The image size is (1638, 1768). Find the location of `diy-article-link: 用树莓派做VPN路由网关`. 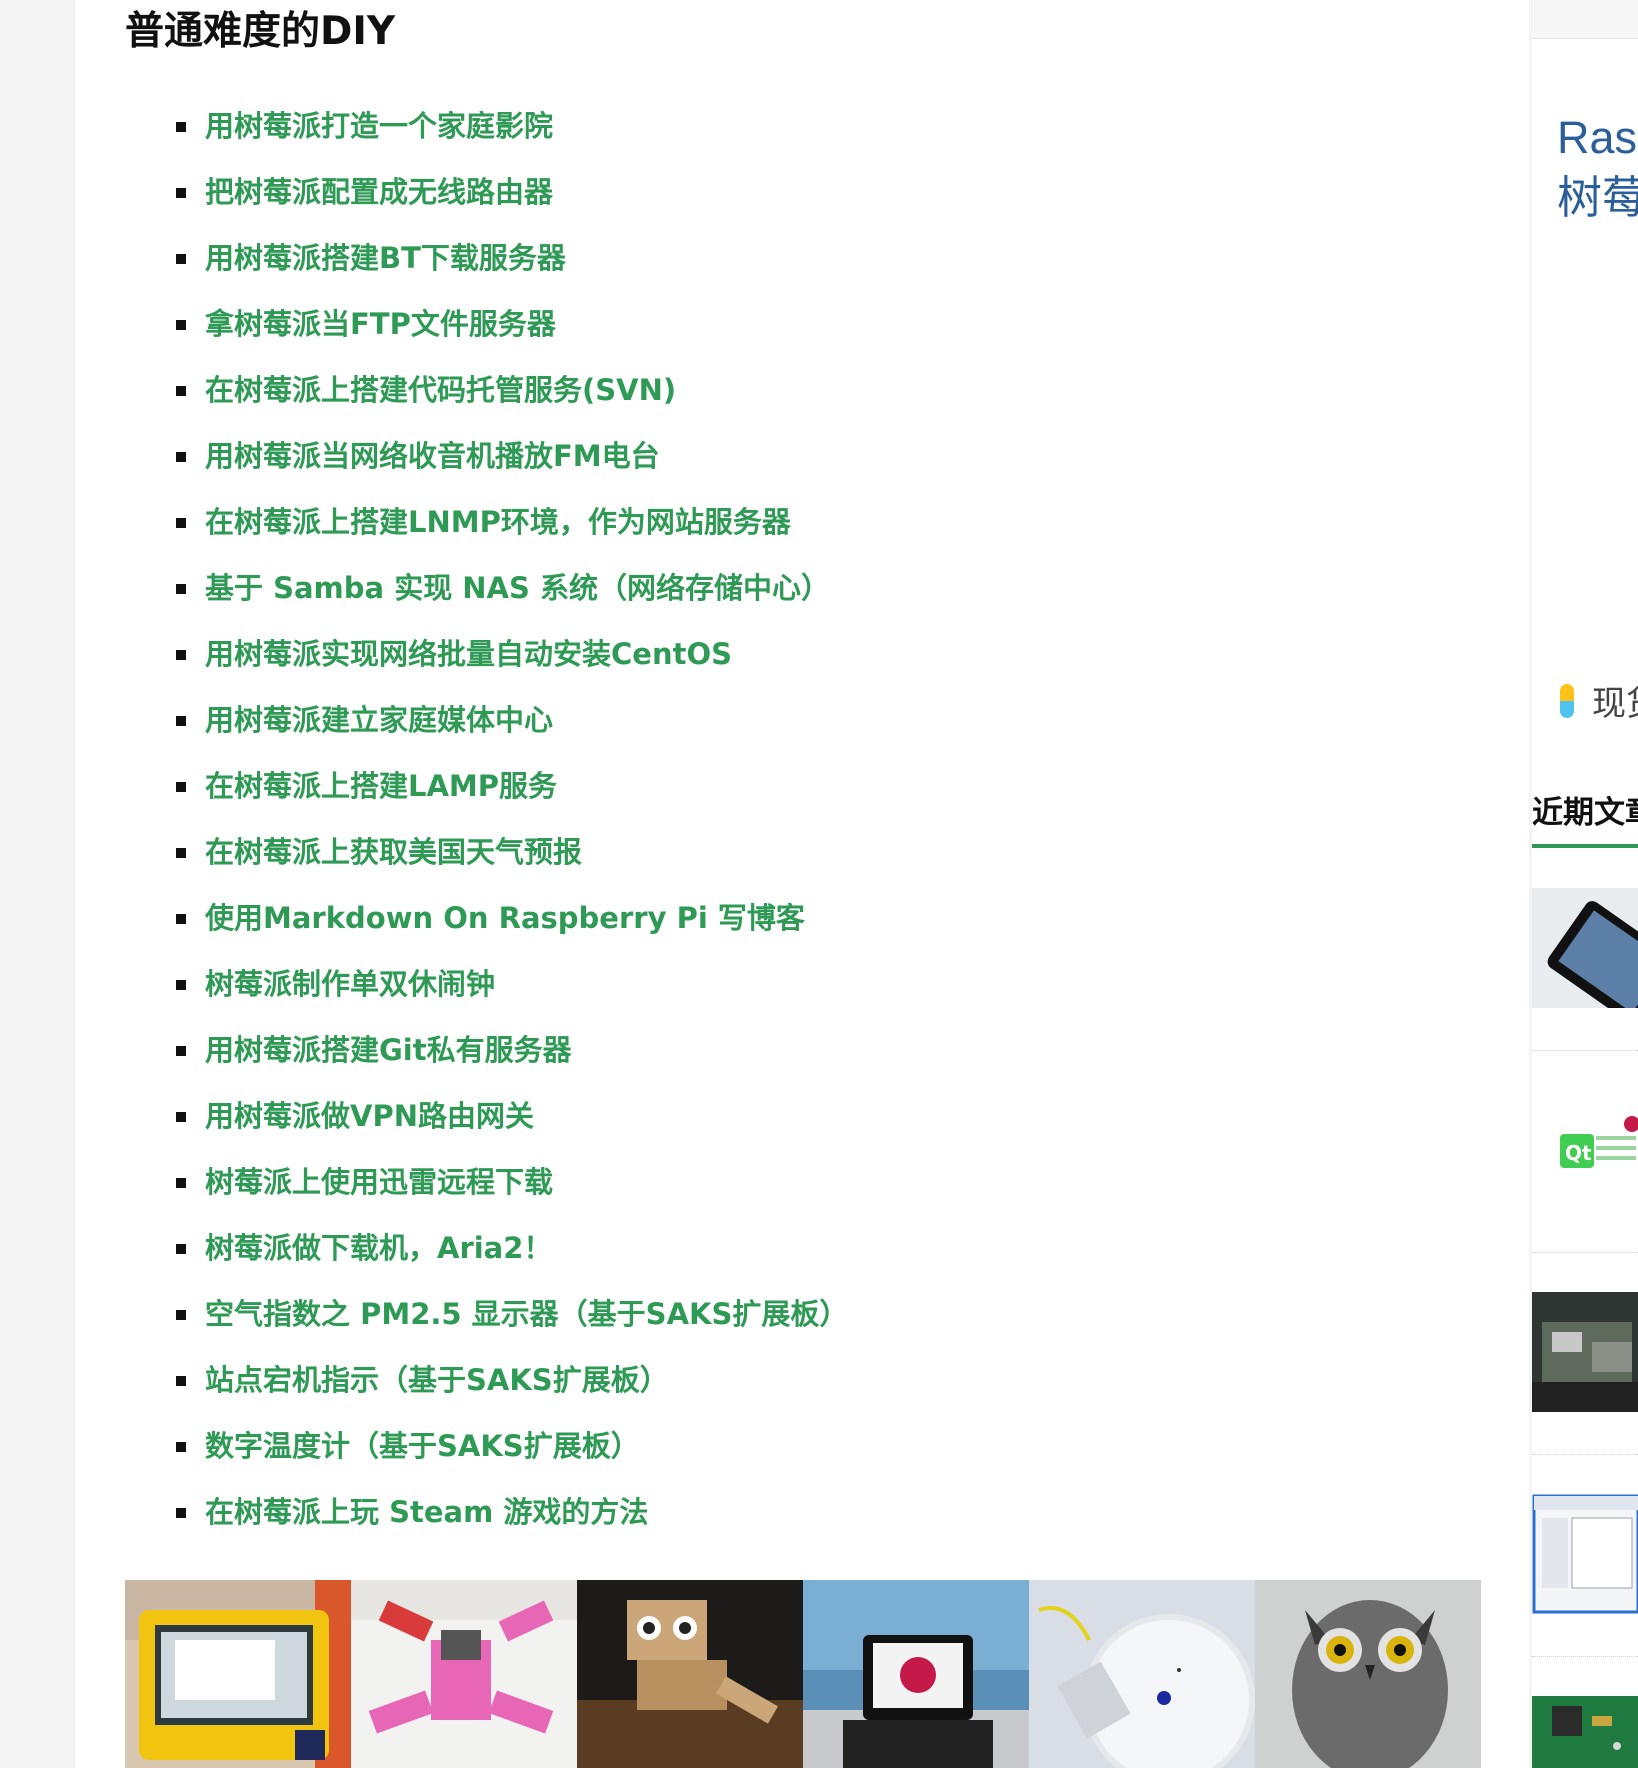

diy-article-link: 用树莓派做VPN路由网关 is located at coordinates (369, 1116).